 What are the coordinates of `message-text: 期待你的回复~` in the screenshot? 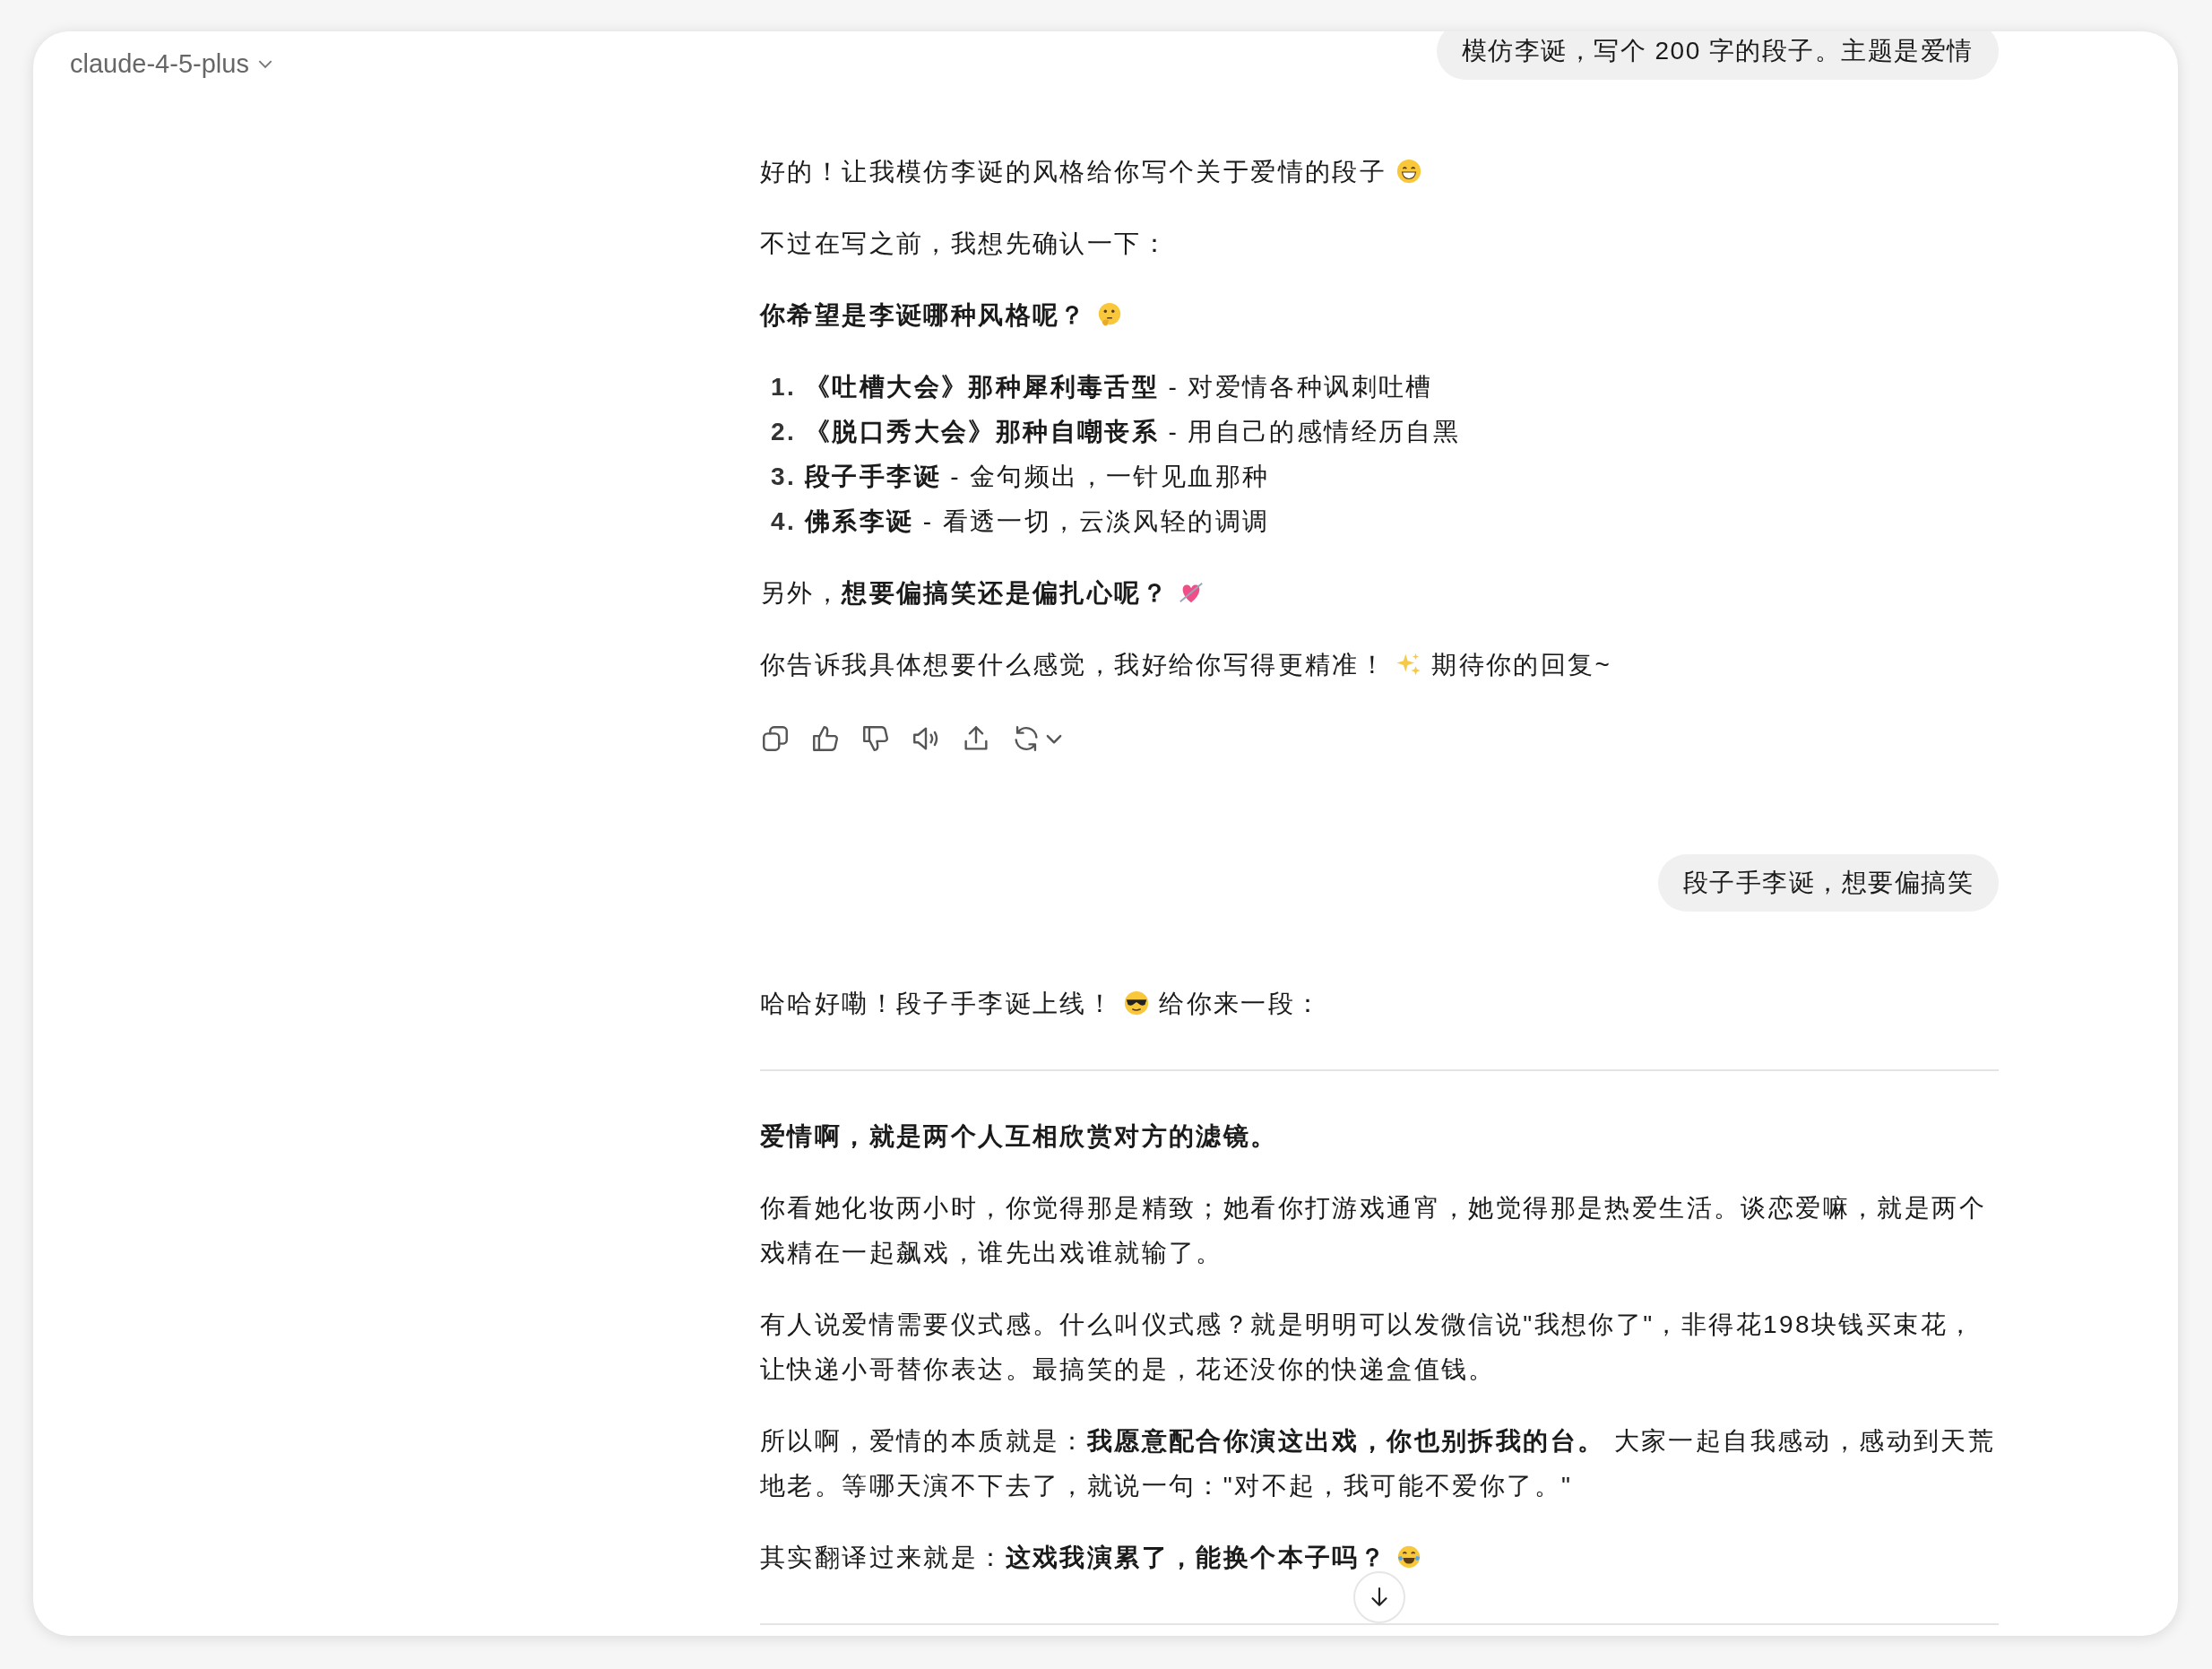 It's located at (1522, 665).